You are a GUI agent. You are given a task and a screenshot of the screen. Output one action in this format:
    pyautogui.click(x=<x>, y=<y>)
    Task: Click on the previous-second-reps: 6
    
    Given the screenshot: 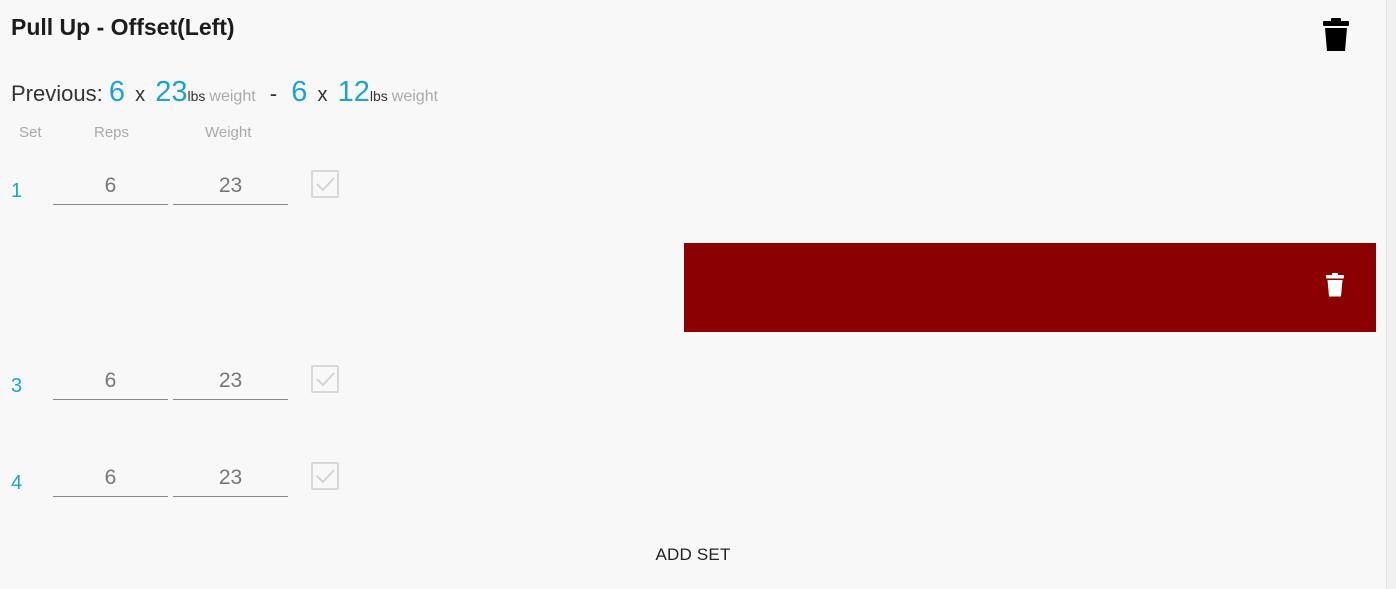 What is the action you would take?
    pyautogui.click(x=299, y=92)
    